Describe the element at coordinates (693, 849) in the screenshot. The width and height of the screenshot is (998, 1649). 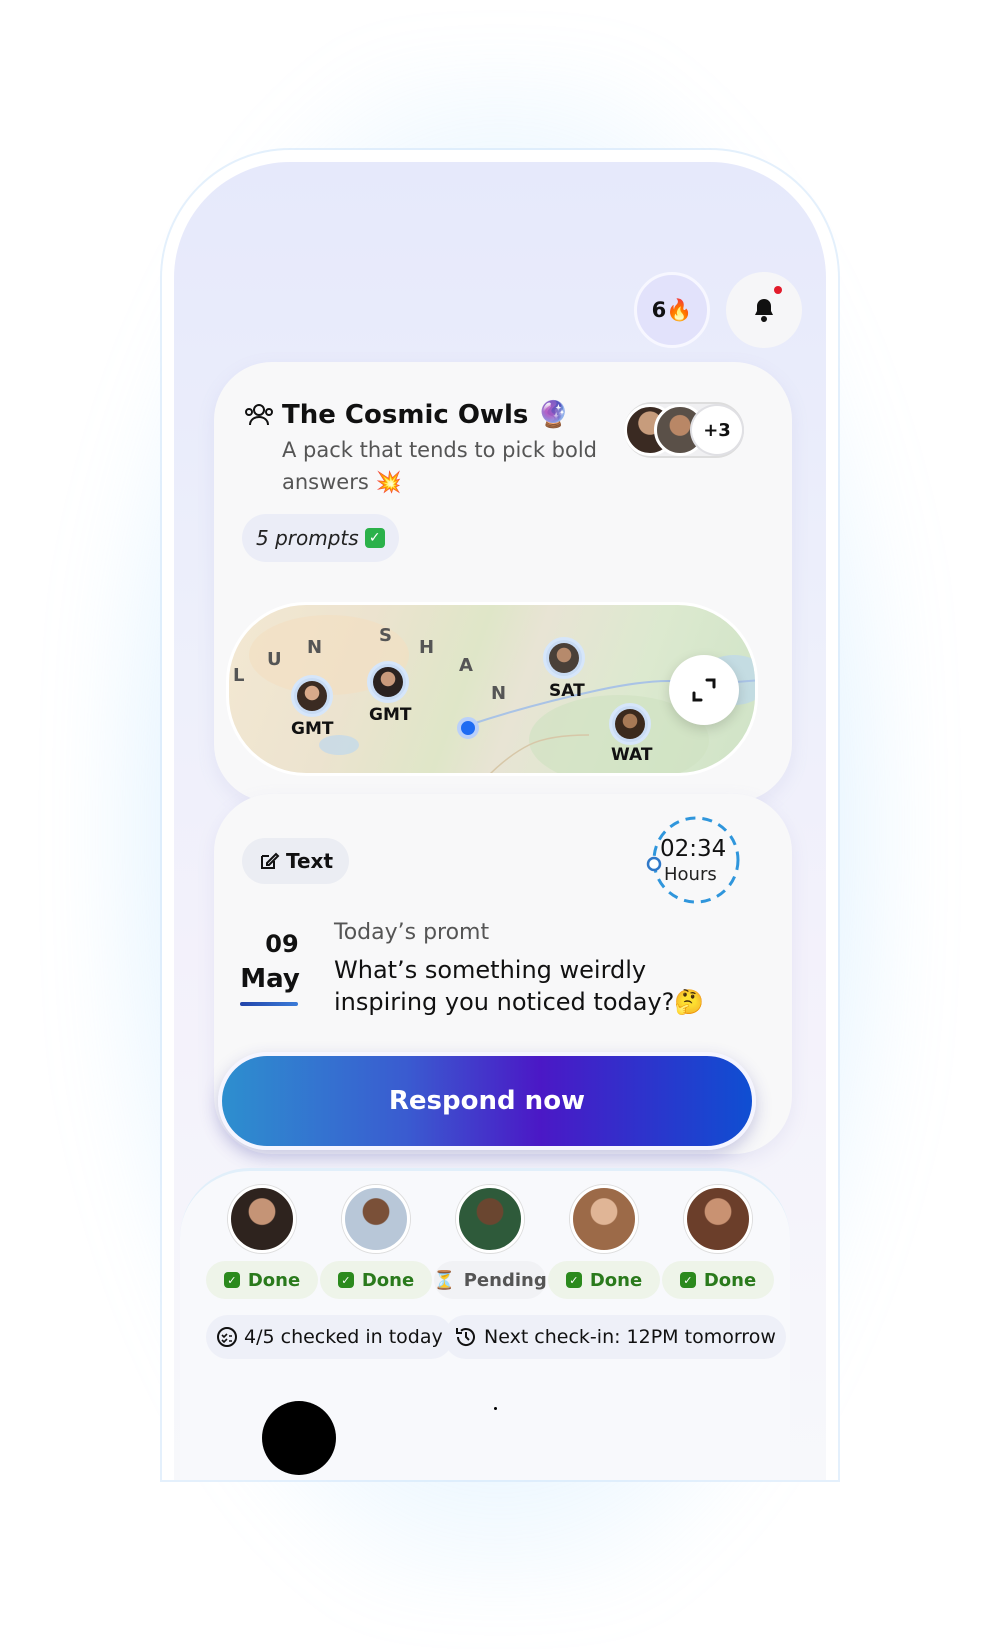
I see `countdown-time: 02:34` at that location.